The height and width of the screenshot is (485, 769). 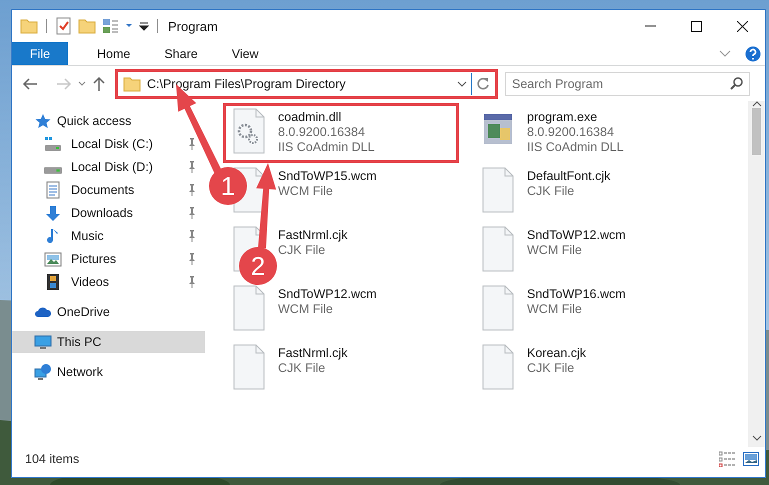 What do you see at coordinates (742, 26) in the screenshot?
I see `close-icon` at bounding box center [742, 26].